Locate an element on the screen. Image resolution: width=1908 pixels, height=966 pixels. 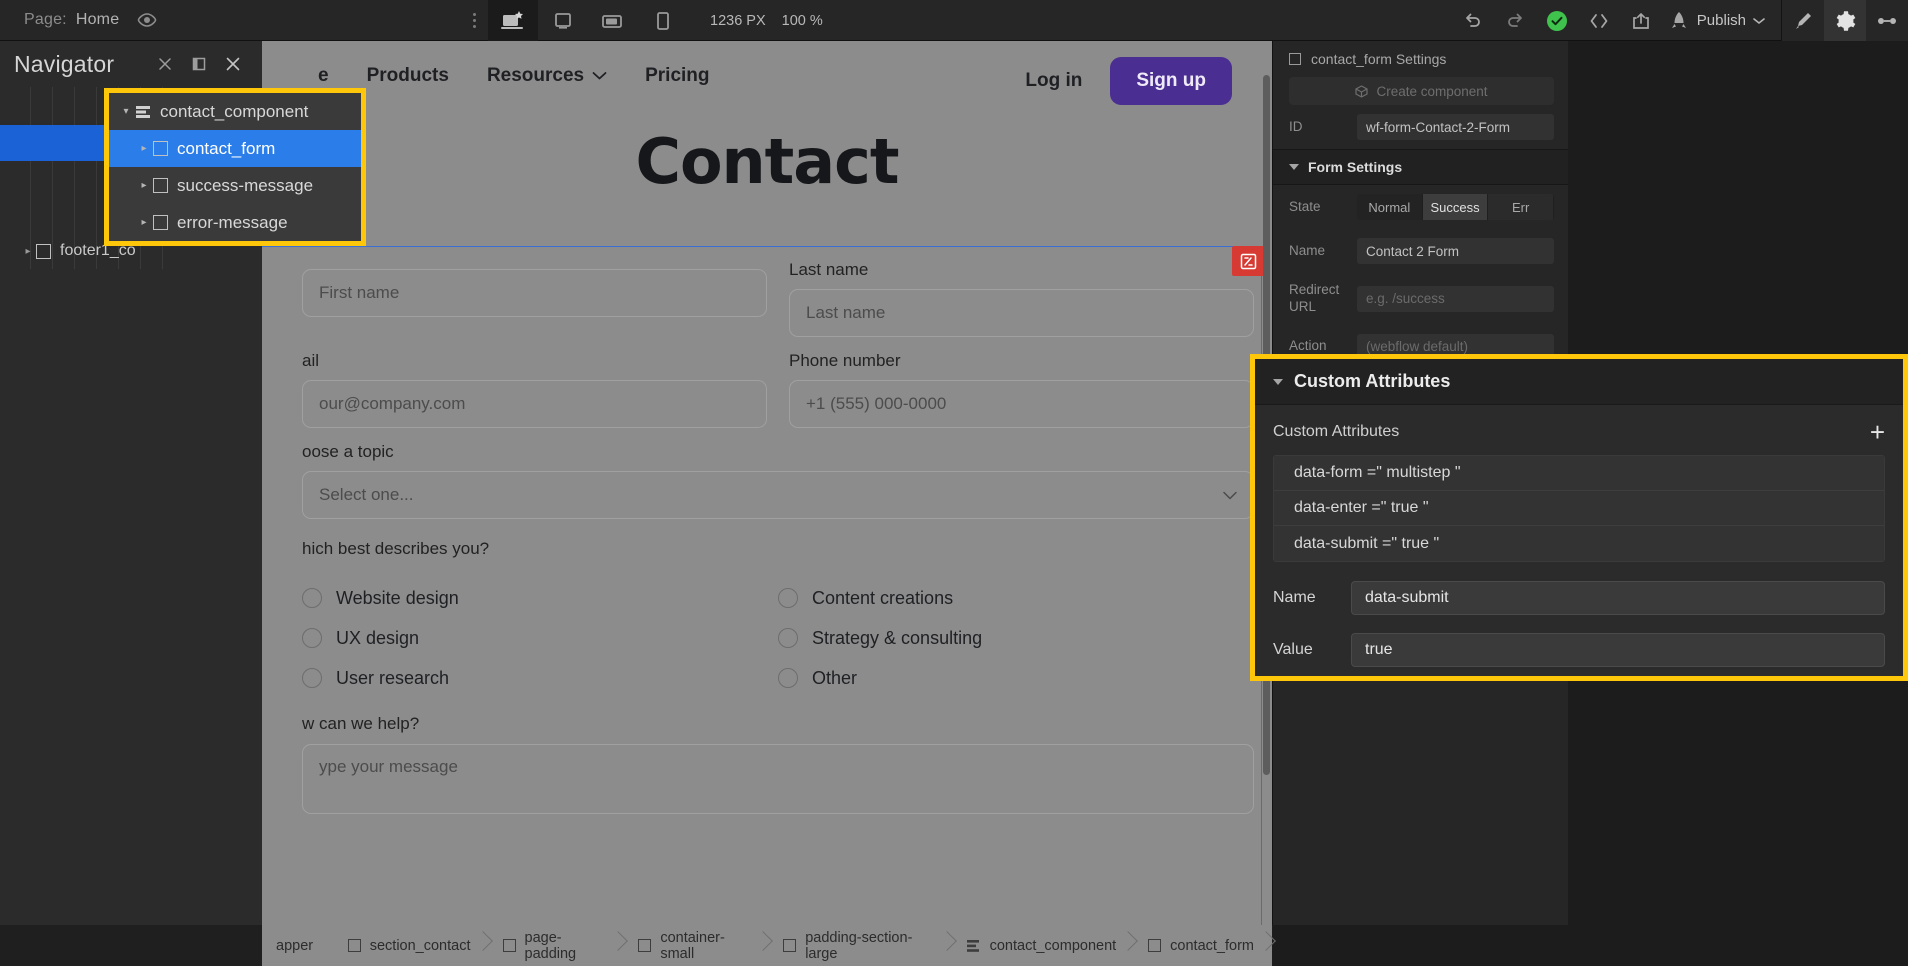
breadcrumb-item-section-contact: section_contact is located at coordinates (411, 945).